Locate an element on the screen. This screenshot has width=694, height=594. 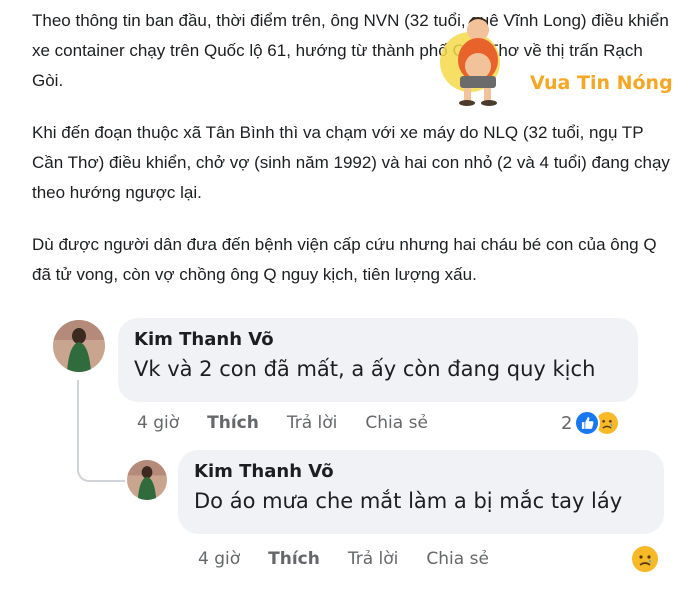
reaction-summary is located at coordinates (645, 559).